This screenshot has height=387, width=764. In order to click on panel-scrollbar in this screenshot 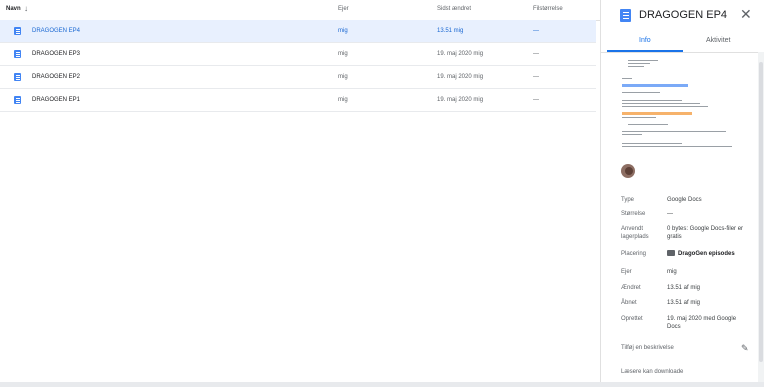, I will do `click(761, 217)`.